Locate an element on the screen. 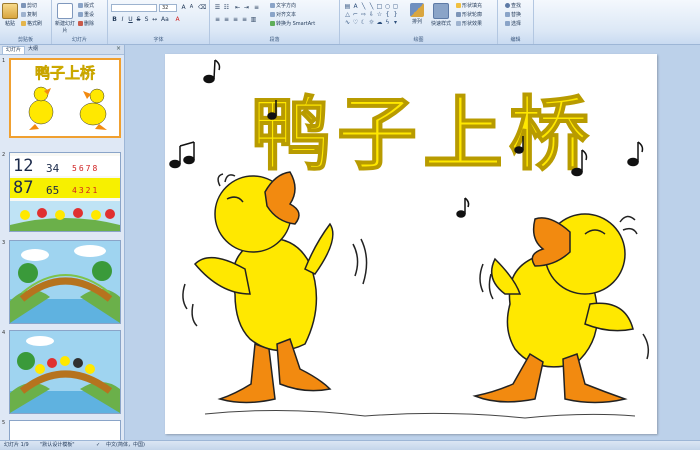 This screenshot has width=700, height=450. copy-button: 复制 is located at coordinates (29, 15).